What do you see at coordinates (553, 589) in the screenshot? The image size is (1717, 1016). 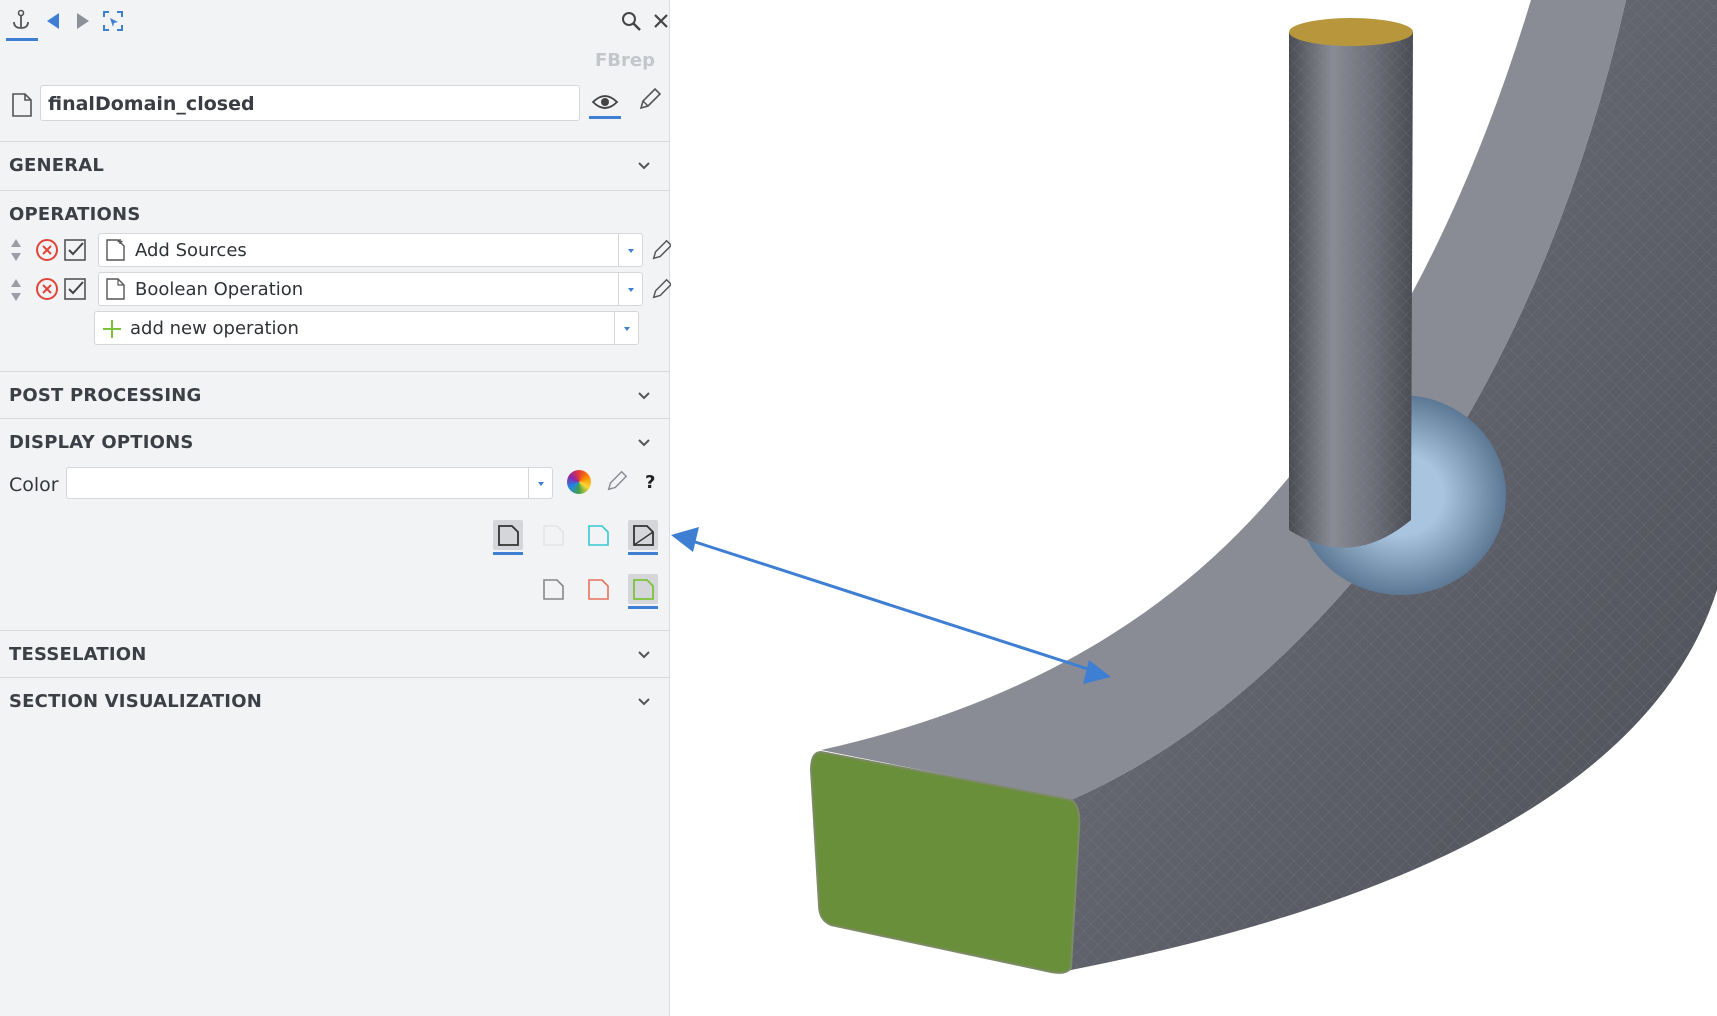 I see `display-gray-button` at bounding box center [553, 589].